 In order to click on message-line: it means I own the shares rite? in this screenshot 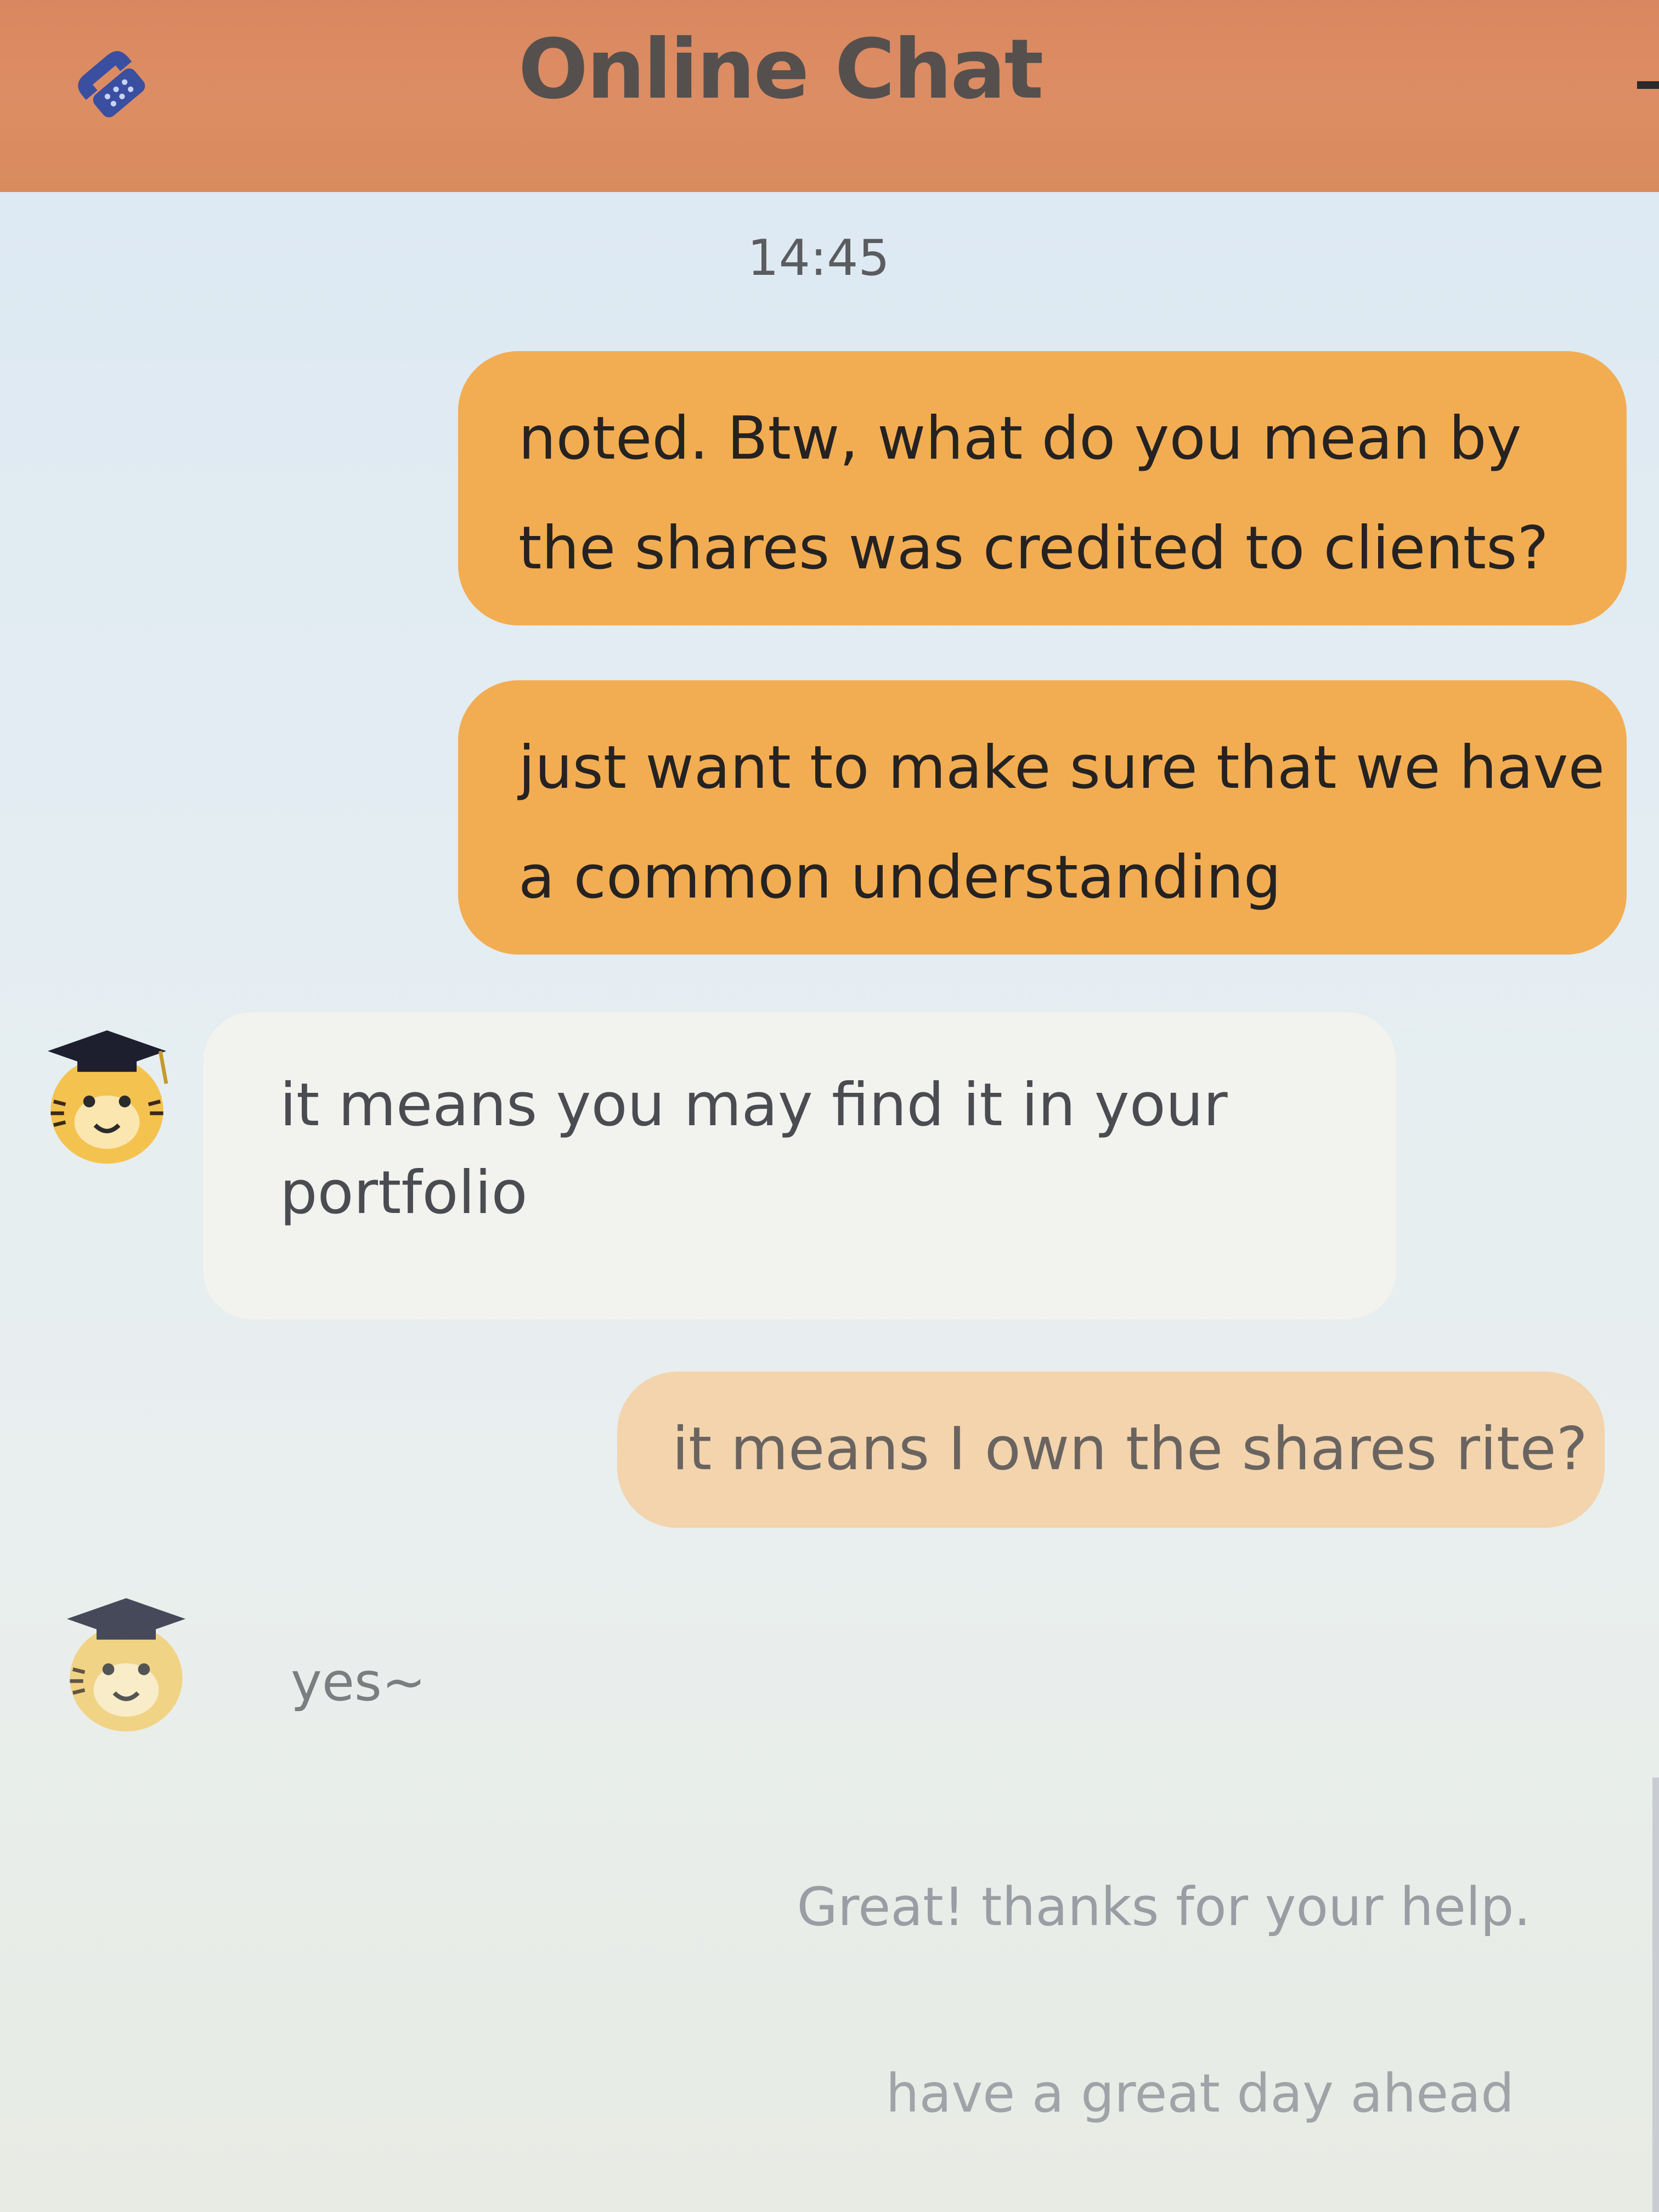, I will do `click(1130, 1449)`.